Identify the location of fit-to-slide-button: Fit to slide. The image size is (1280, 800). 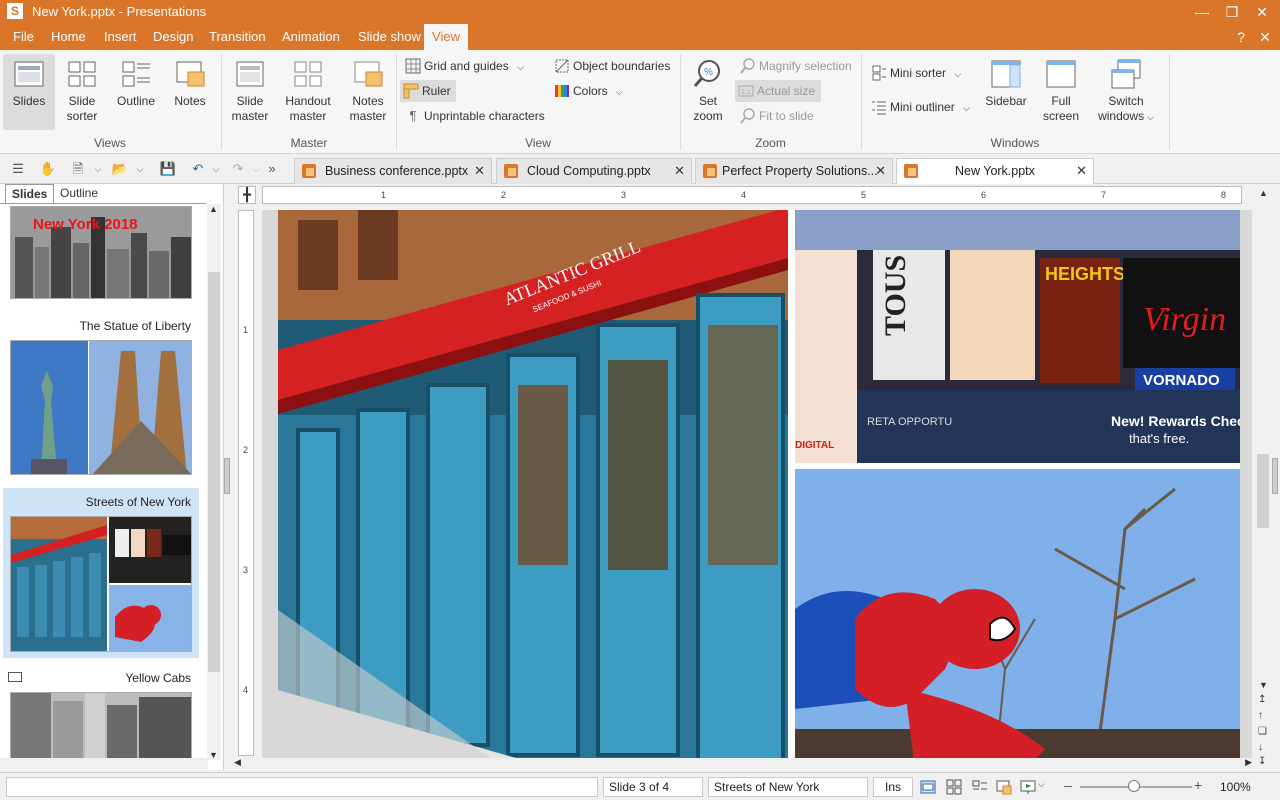
(775, 116).